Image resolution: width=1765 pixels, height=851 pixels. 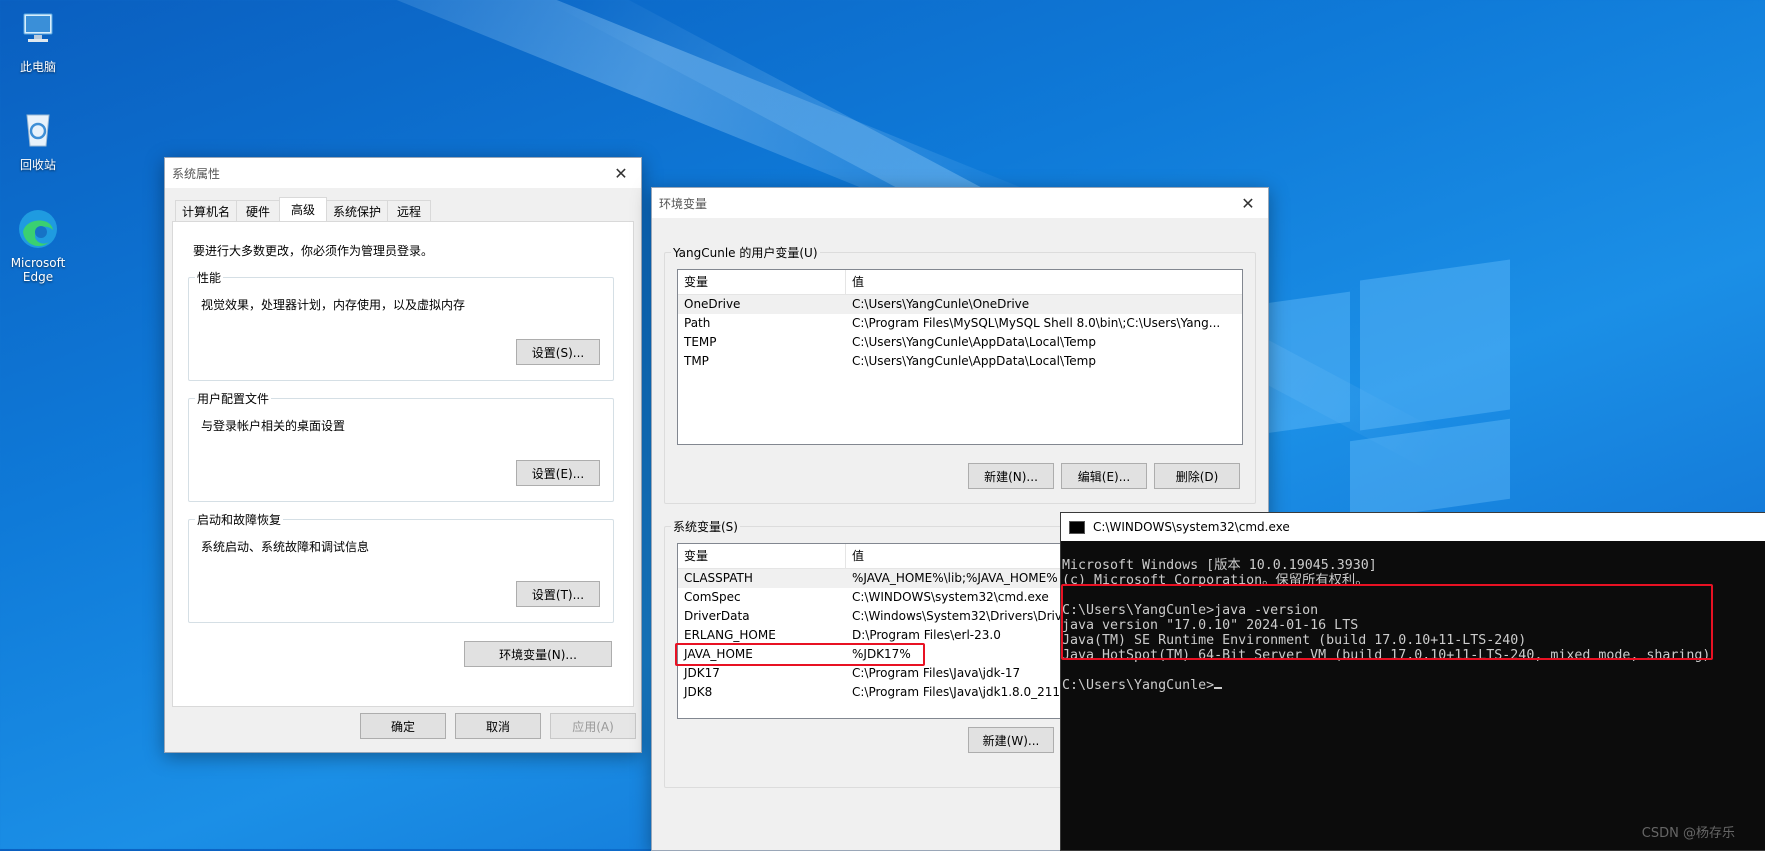 What do you see at coordinates (697, 323) in the screenshot?
I see `row-variable: Path` at bounding box center [697, 323].